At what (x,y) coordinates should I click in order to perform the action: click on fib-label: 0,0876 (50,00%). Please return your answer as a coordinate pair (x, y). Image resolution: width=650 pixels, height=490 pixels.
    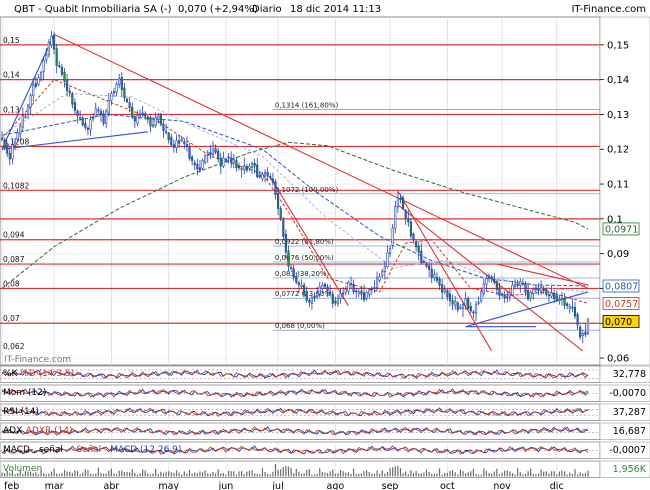
    Looking at the image, I should click on (304, 258).